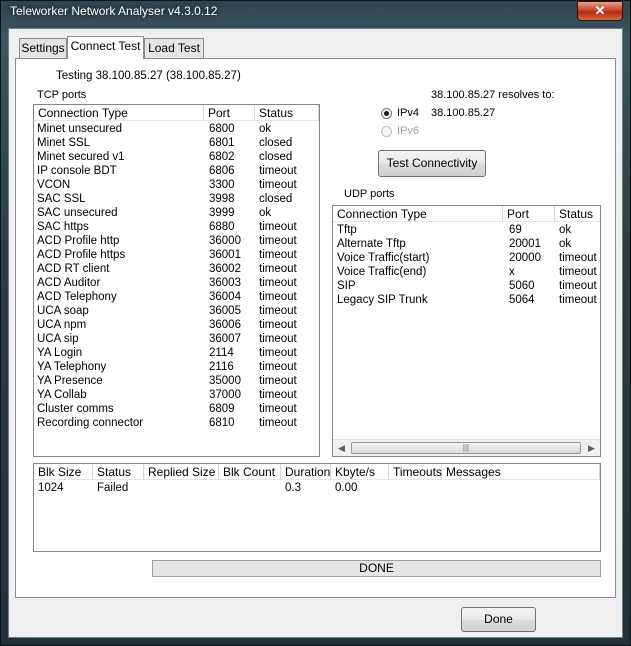 The image size is (631, 646). I want to click on results-row: 1024 Failed 0.3 0.00, so click(317, 488).